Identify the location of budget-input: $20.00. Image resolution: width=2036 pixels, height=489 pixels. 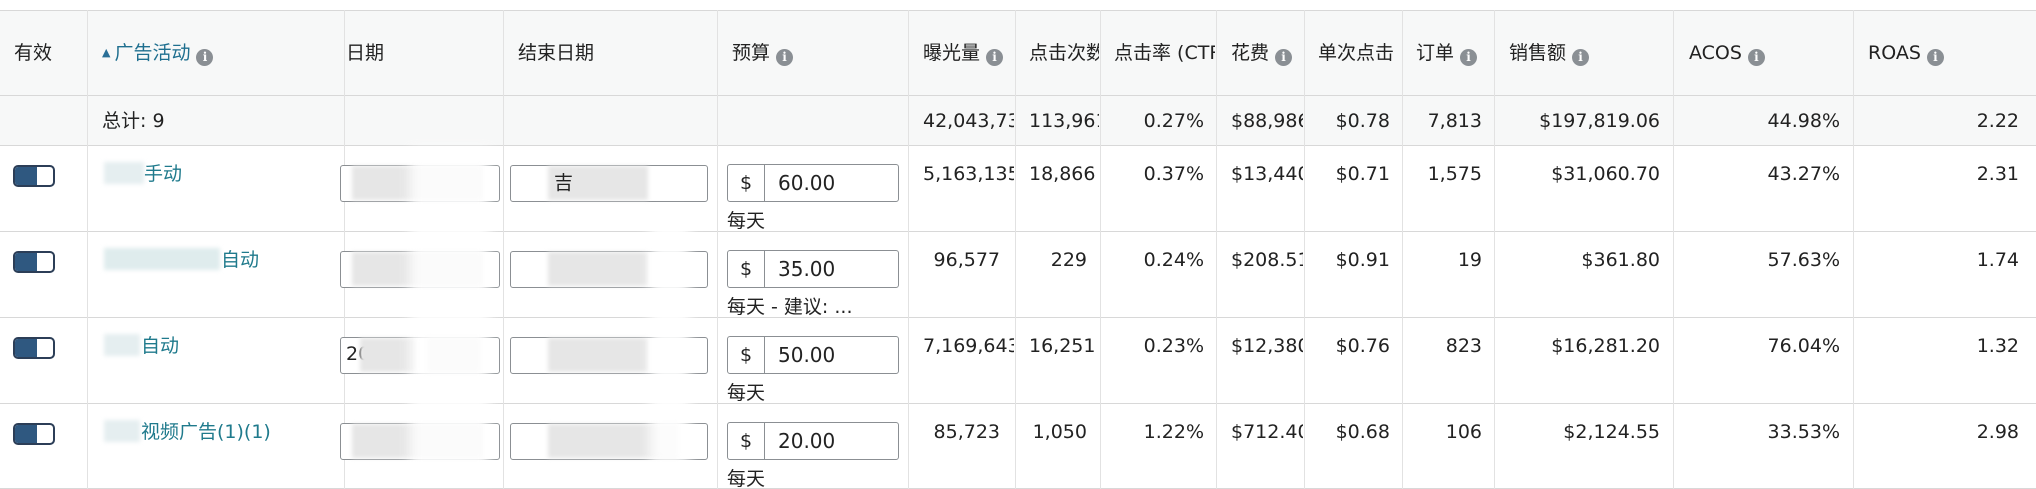
(813, 441).